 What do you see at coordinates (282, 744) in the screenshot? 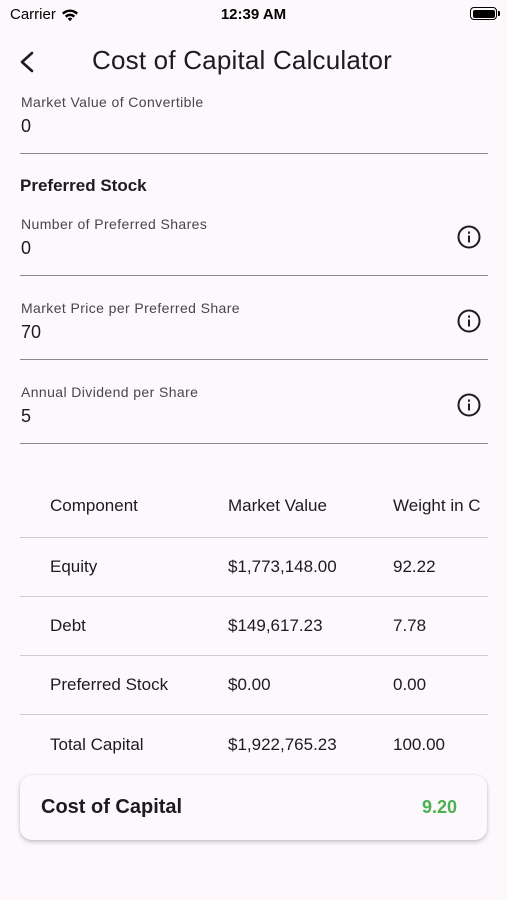
I see `table-cell-market-value: $1,922,765.23` at bounding box center [282, 744].